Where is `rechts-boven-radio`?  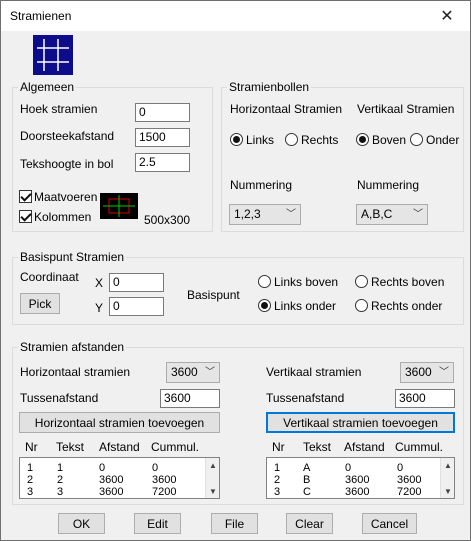
rechts-boven-radio is located at coordinates (361, 281).